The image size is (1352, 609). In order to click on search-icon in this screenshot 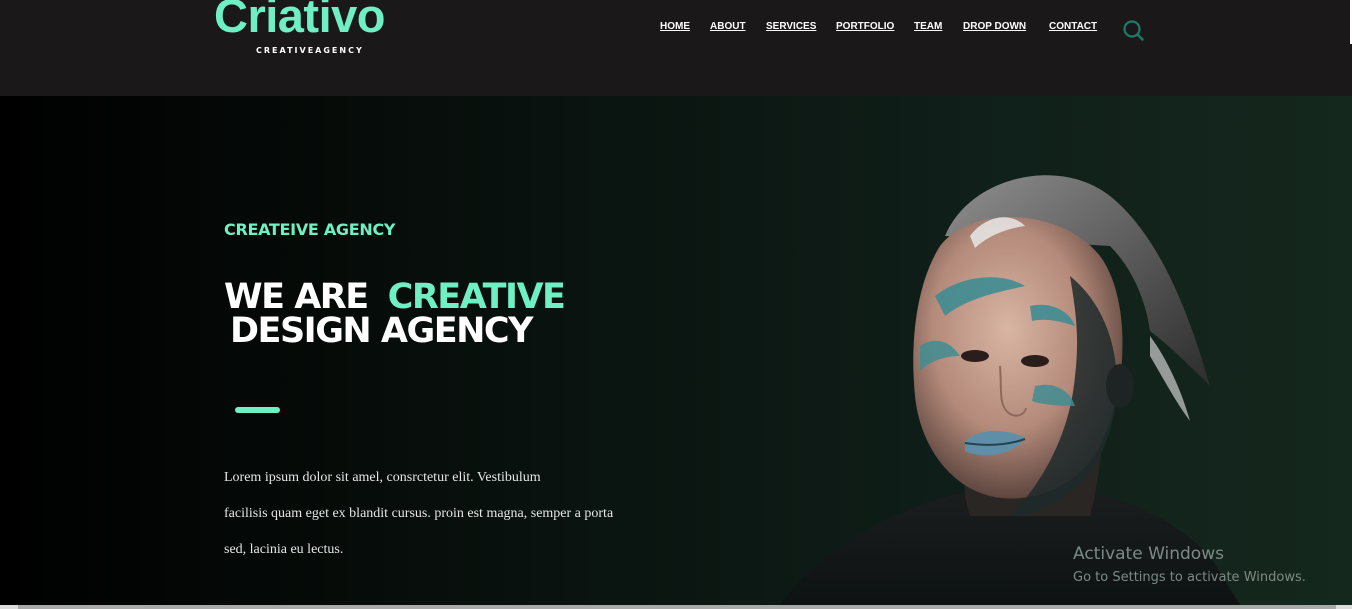, I will do `click(1133, 30)`.